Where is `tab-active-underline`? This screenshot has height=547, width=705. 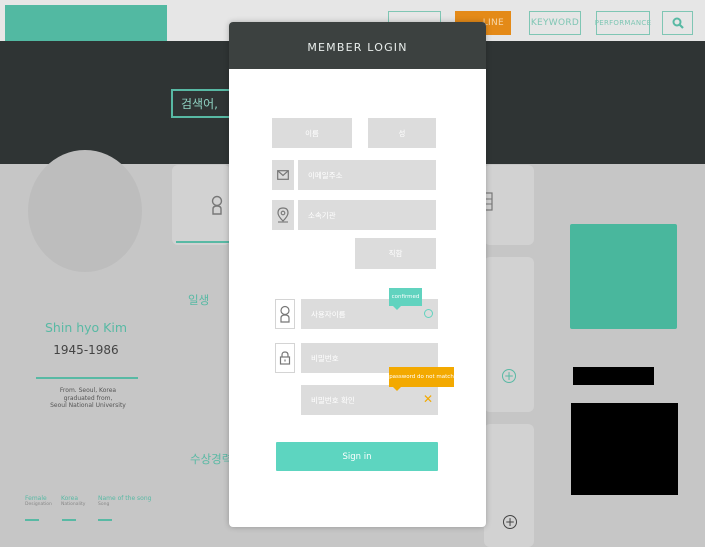
tab-active-underline is located at coordinates (203, 242).